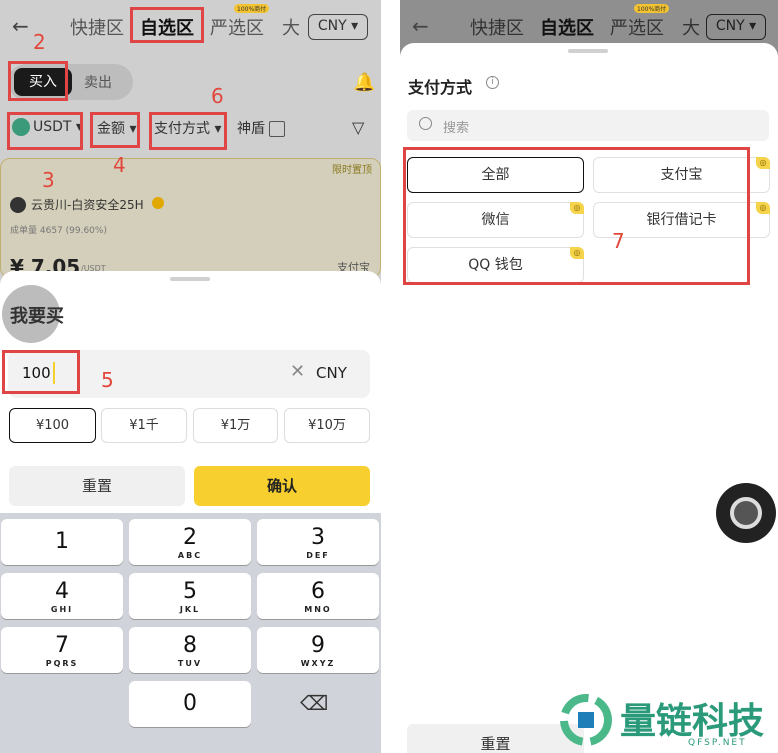 The width and height of the screenshot is (778, 753). What do you see at coordinates (318, 591) in the screenshot?
I see `key-digit: 6` at bounding box center [318, 591].